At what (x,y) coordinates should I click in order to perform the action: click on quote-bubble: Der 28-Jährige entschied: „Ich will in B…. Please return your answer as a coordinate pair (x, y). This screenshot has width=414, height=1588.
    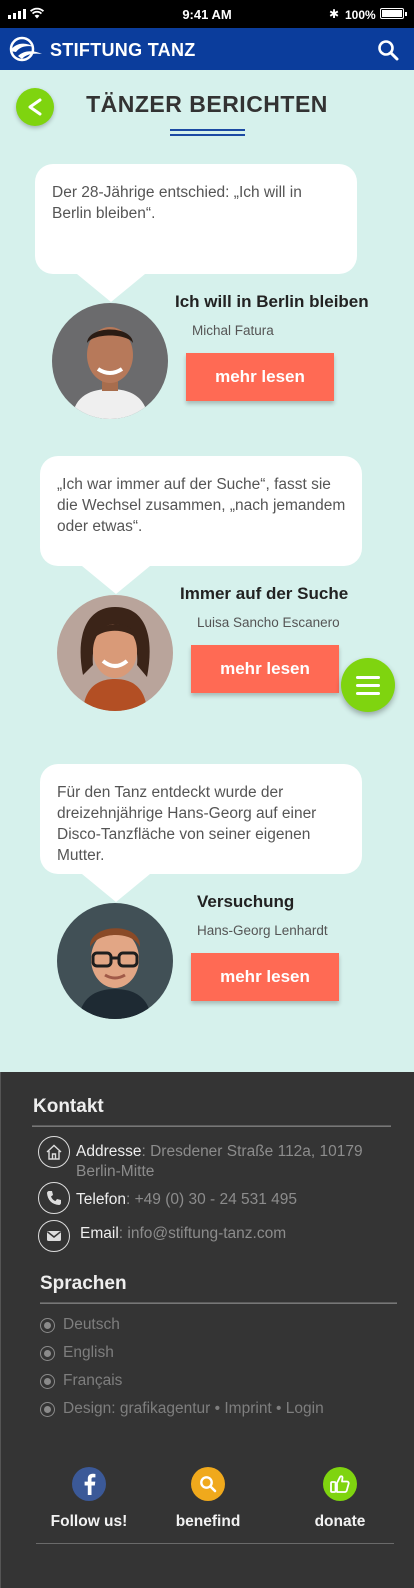
    Looking at the image, I should click on (196, 233).